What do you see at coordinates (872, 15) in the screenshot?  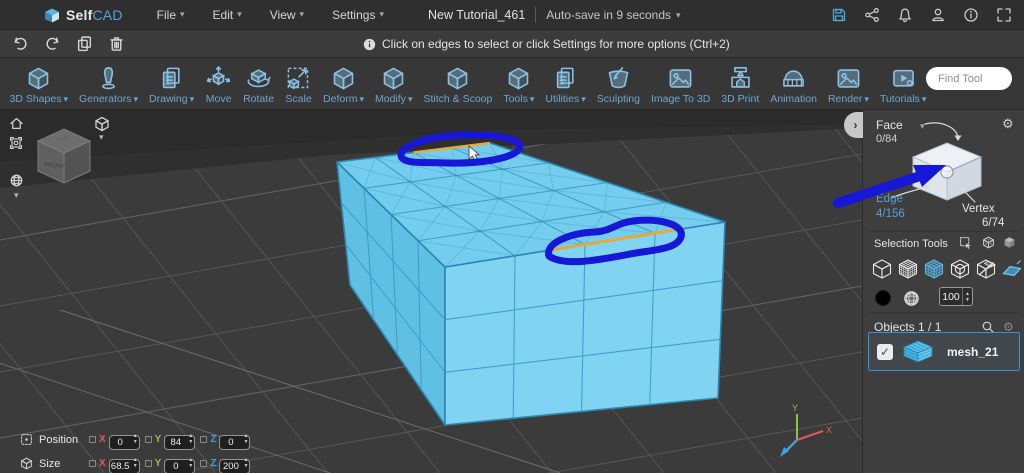 I see `share-icon` at bounding box center [872, 15].